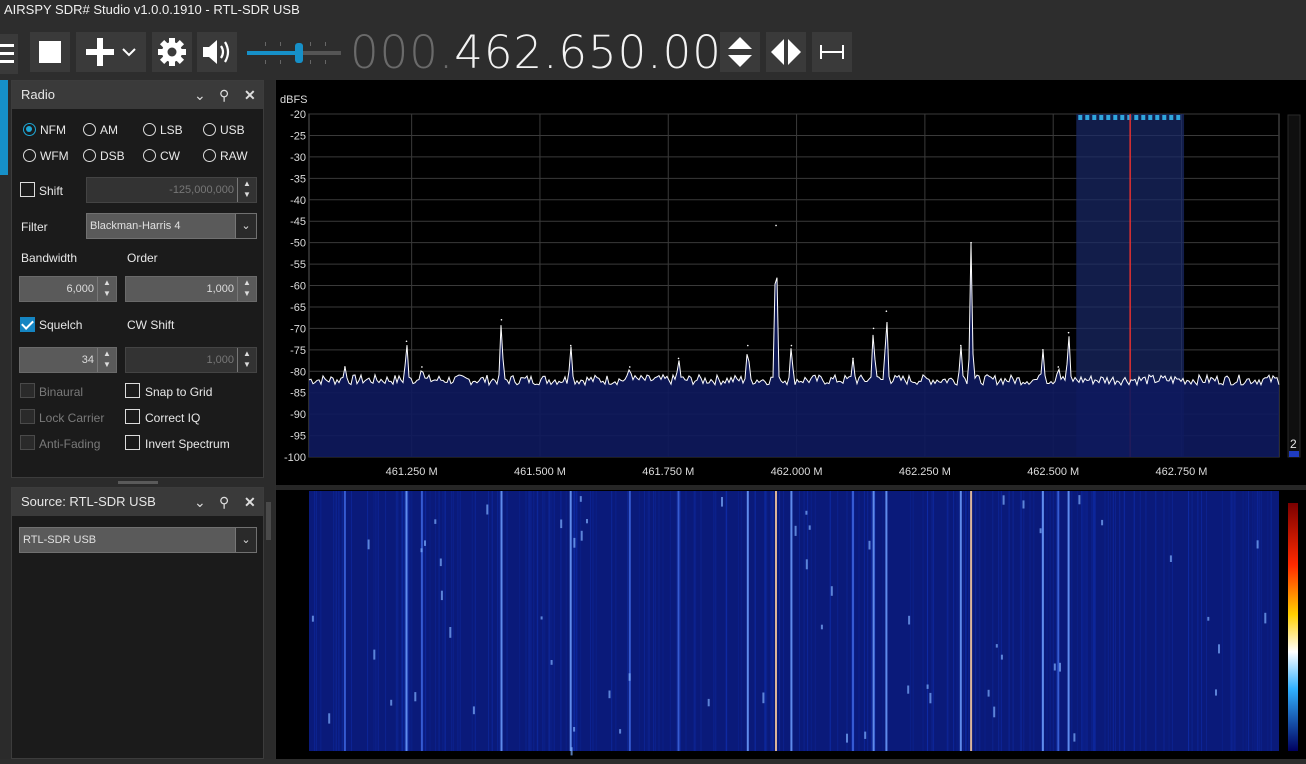  What do you see at coordinates (138, 540) in the screenshot?
I see `source-device-select: RTL-SDR USB ⌄` at bounding box center [138, 540].